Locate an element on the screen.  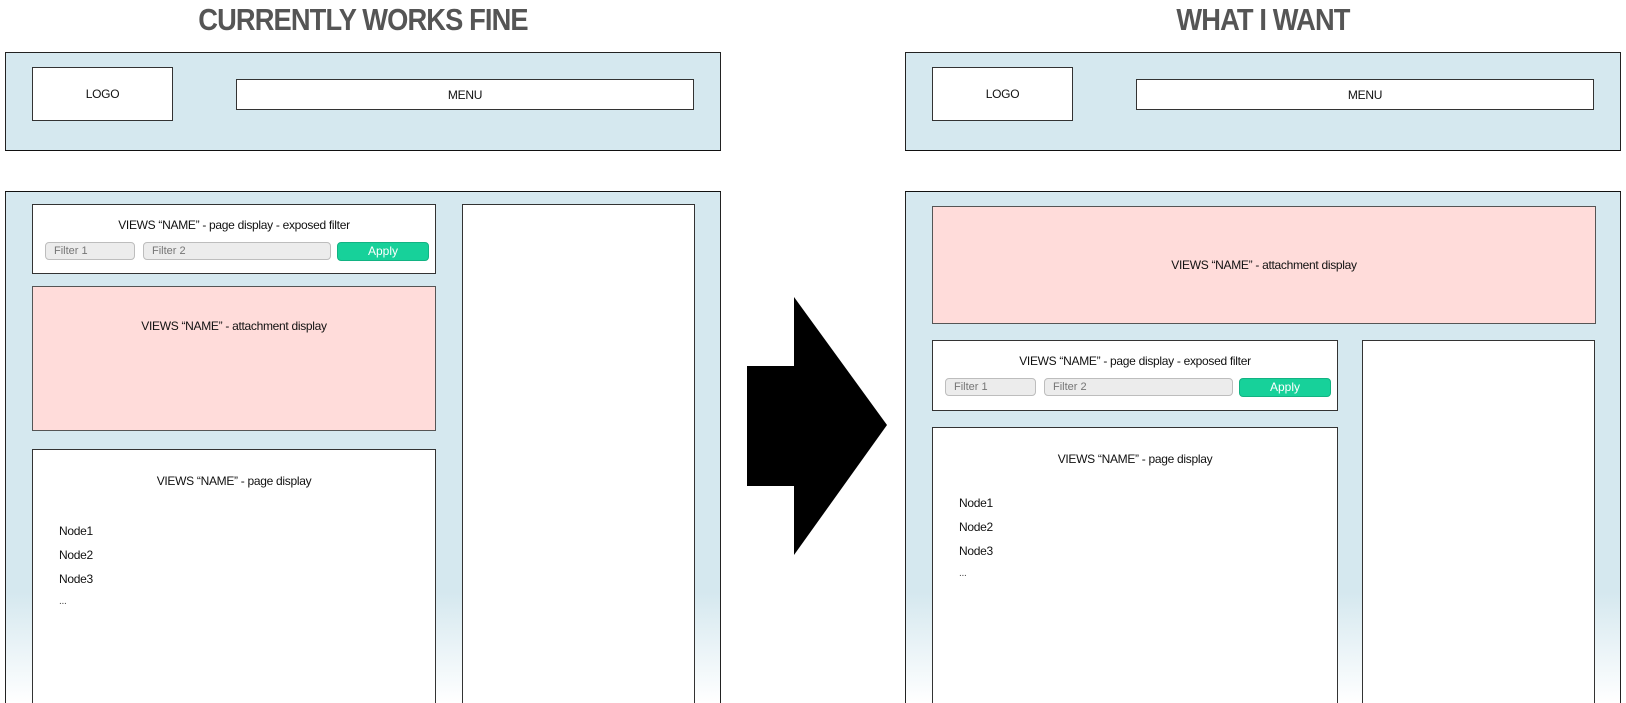
heading-desired: WHAT I WANT is located at coordinates (1263, 19).